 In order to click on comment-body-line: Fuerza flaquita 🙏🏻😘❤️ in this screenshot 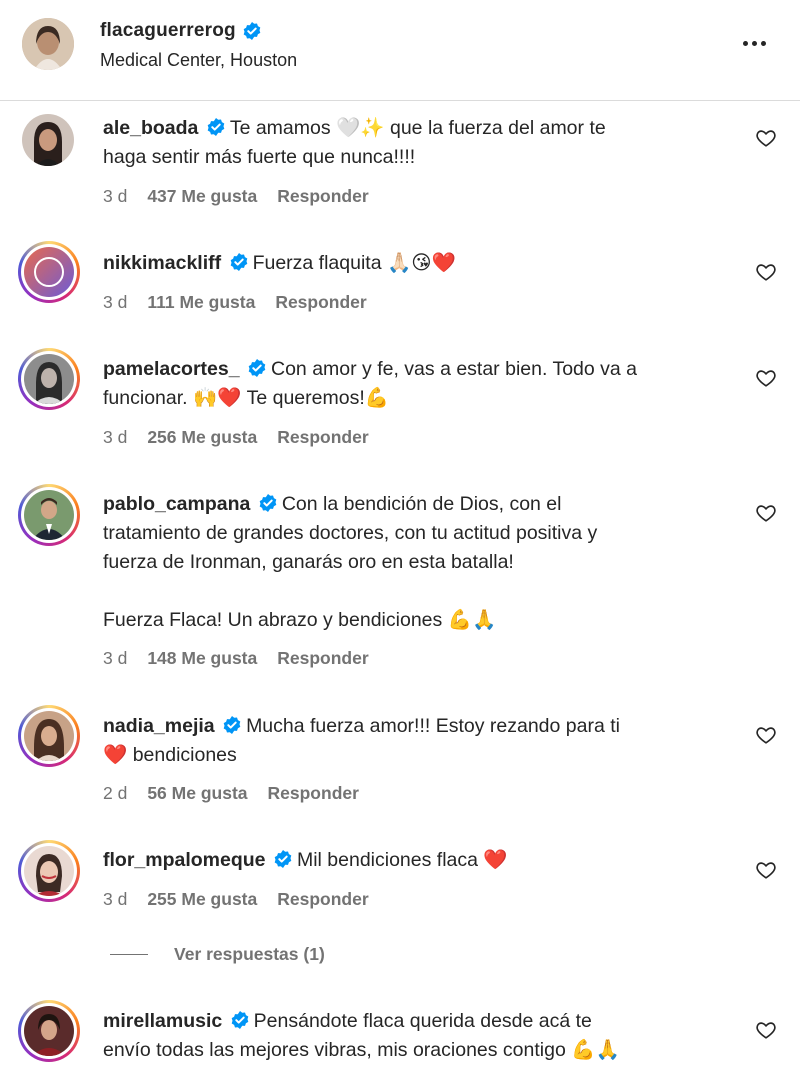, I will do `click(354, 263)`.